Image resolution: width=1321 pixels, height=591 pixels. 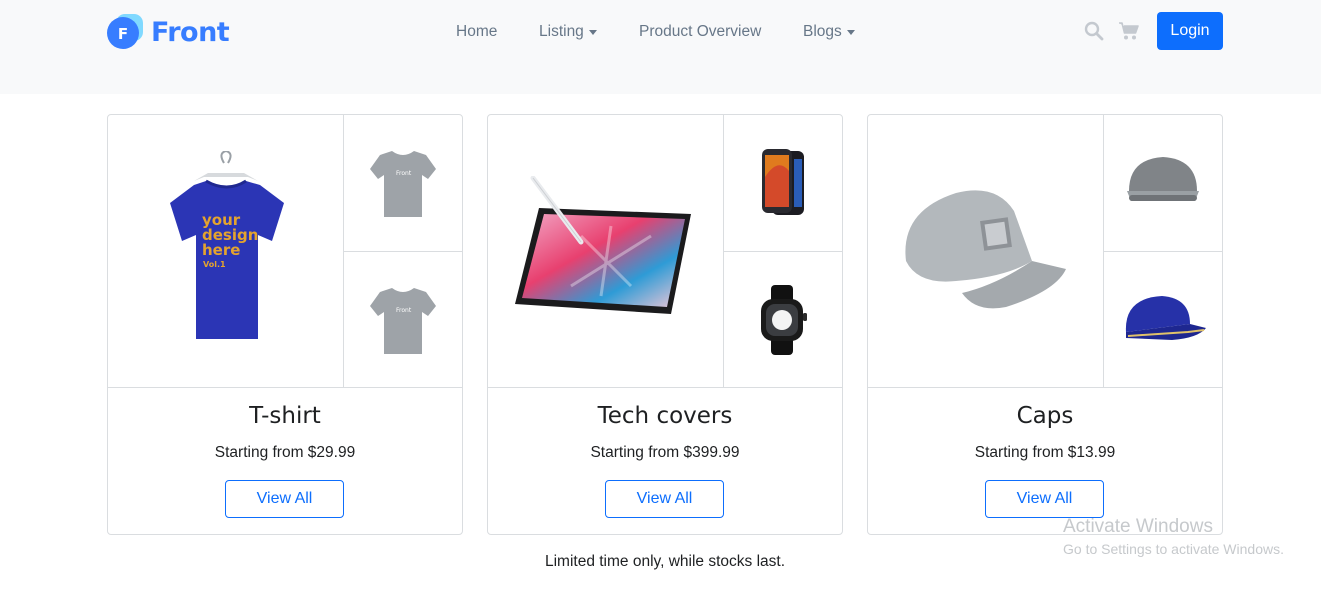 I want to click on product-title: Caps, so click(x=1045, y=416).